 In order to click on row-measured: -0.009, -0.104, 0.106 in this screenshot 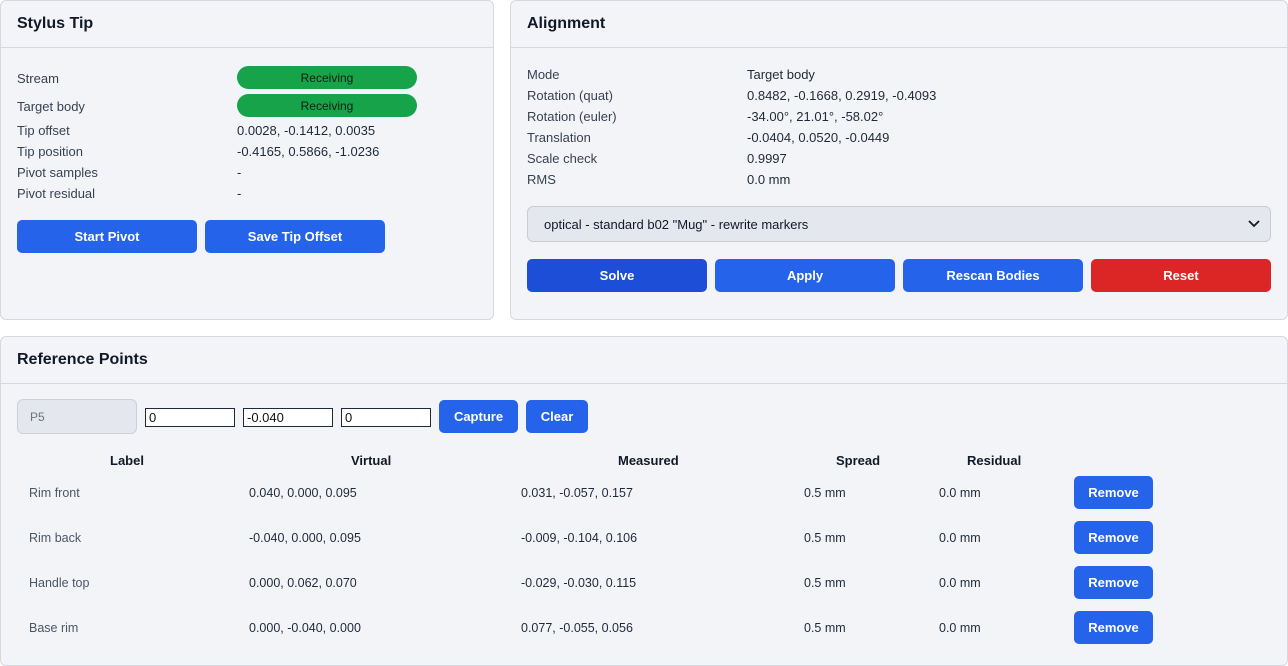, I will do `click(579, 538)`.